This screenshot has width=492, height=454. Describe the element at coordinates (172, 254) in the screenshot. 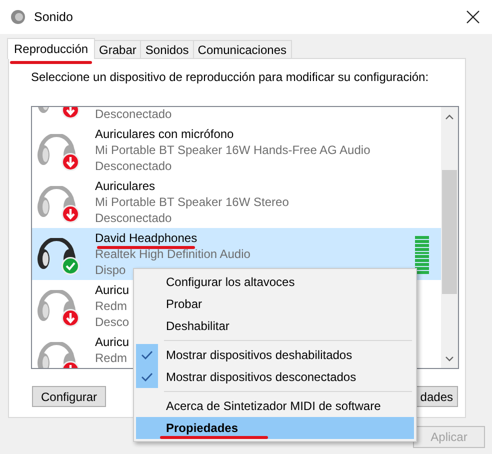

I see `device-description: Realtek High Definition Audio` at that location.